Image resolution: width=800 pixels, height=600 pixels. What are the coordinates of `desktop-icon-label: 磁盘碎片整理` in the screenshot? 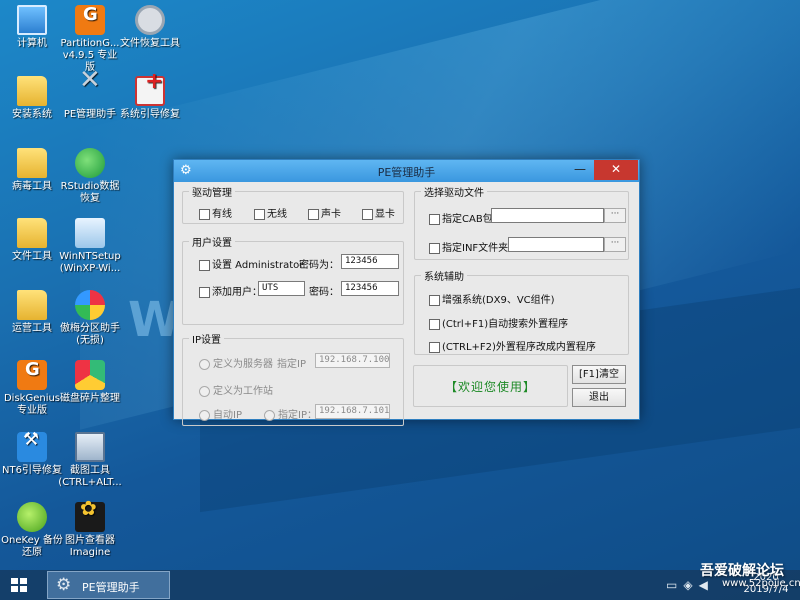 It's located at (90, 398).